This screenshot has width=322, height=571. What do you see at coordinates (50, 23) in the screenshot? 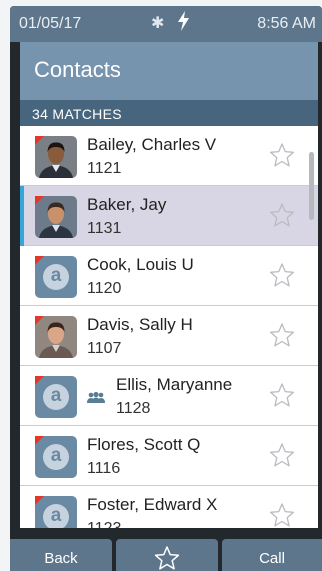
I see `status-date: 01/05/17` at bounding box center [50, 23].